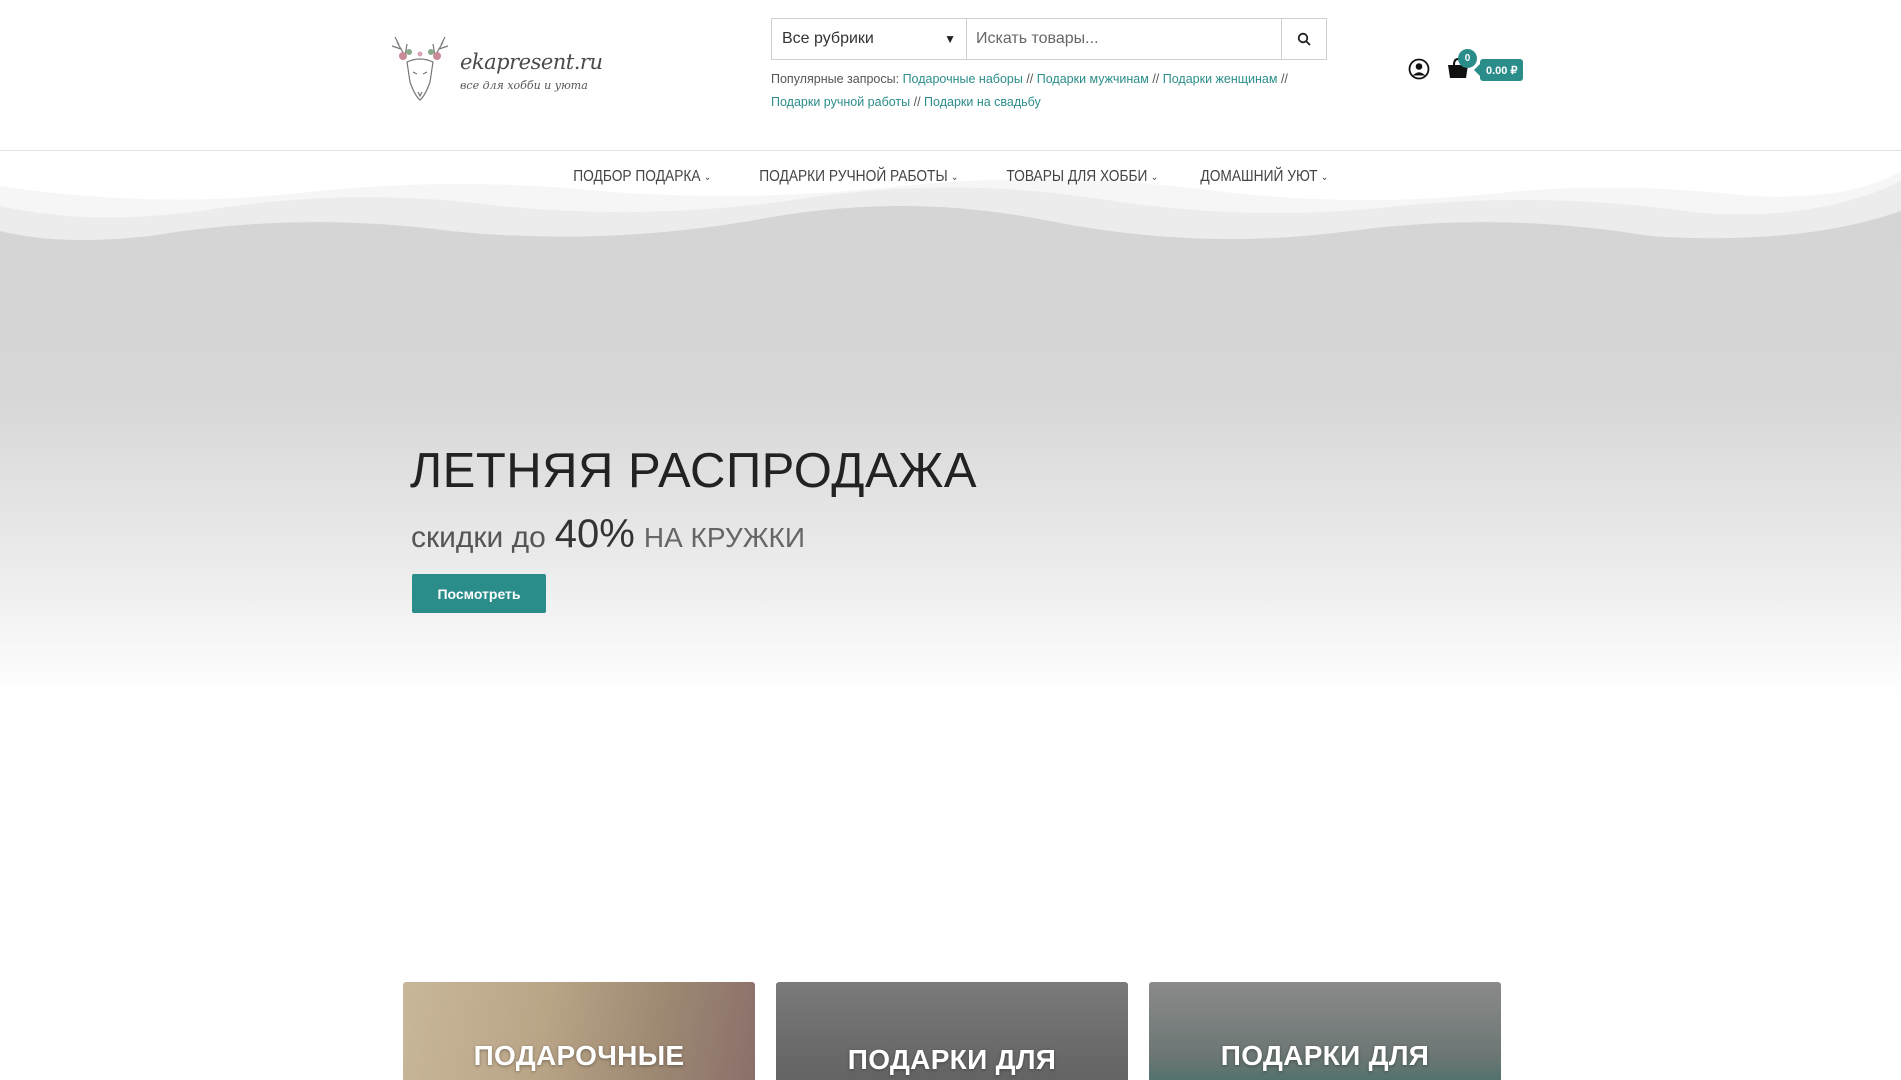  Describe the element at coordinates (1419, 69) in the screenshot. I see `user-account-icon` at that location.